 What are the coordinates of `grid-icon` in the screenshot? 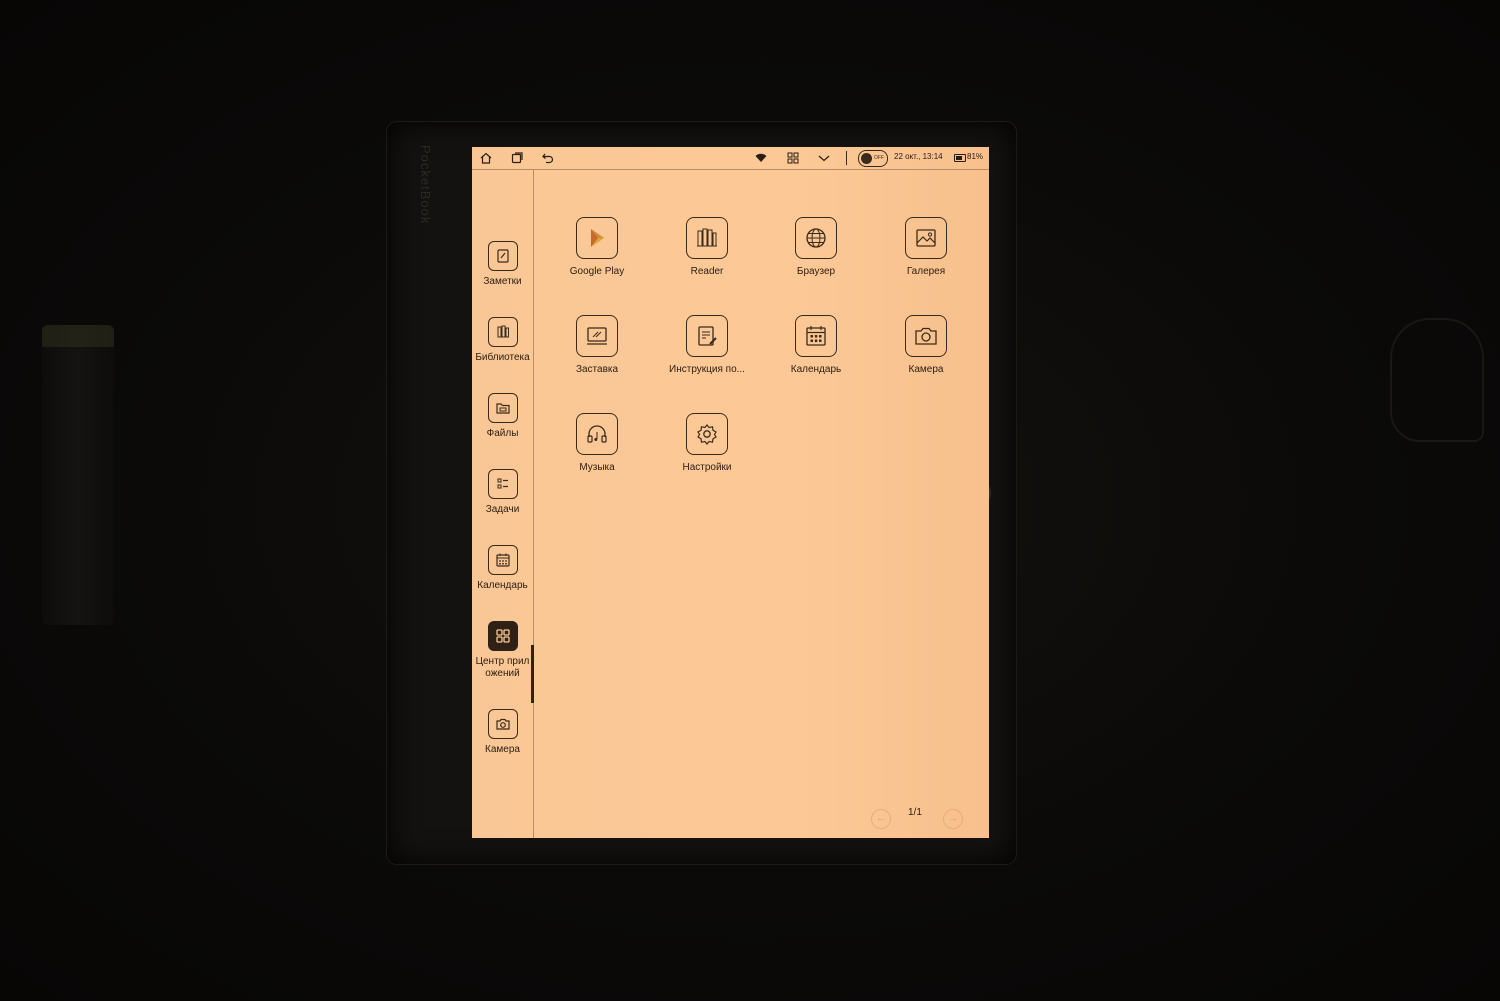 It's located at (793, 158).